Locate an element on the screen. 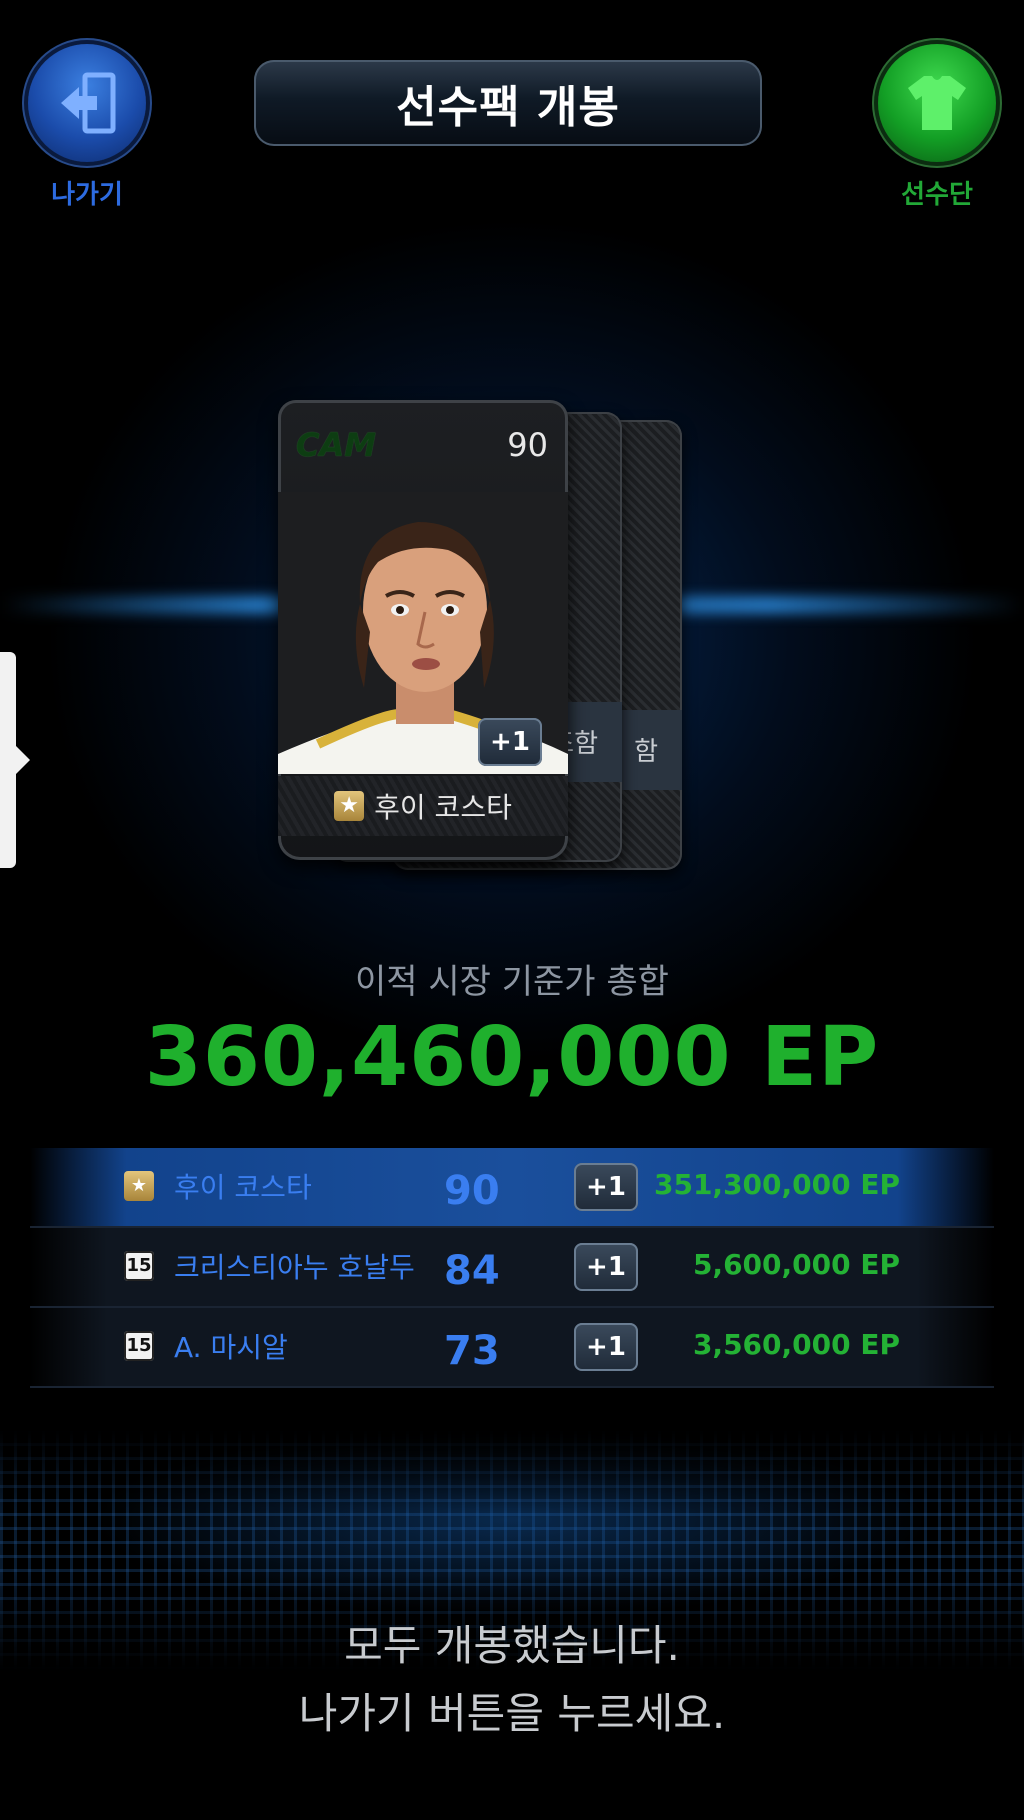  exit-button is located at coordinates (87, 103).